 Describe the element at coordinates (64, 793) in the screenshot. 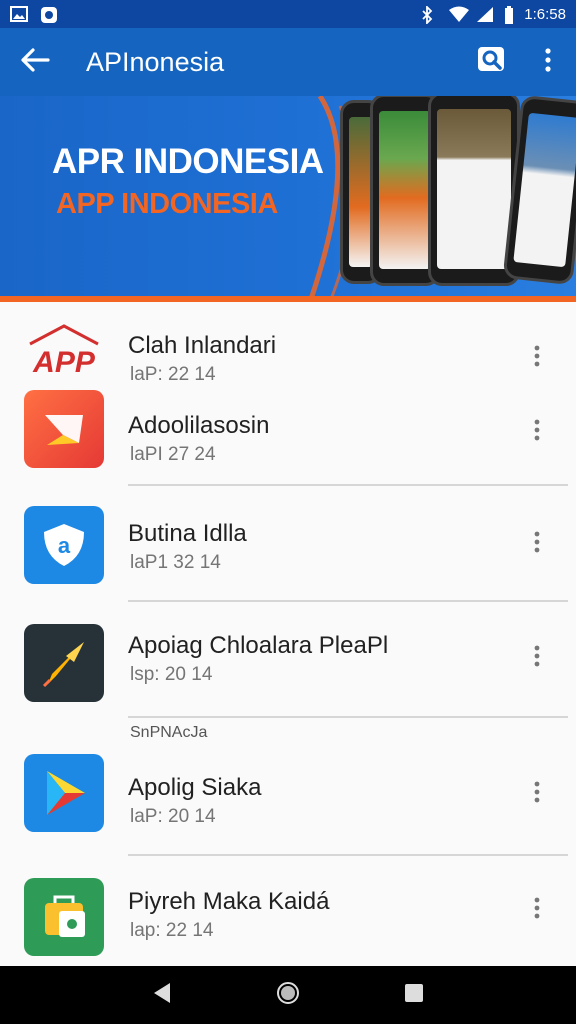

I see `play-triangle-icon` at that location.